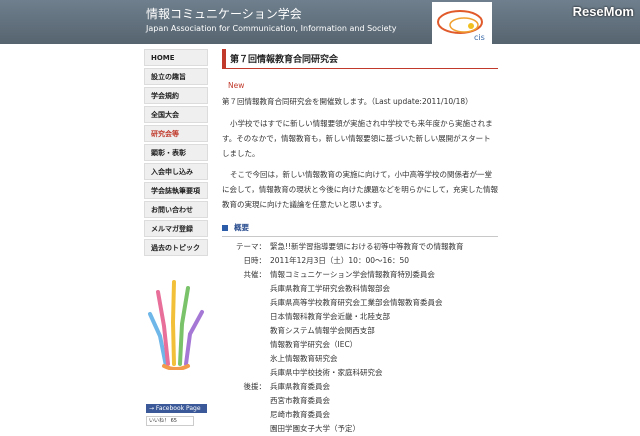 The height and width of the screenshot is (436, 640). Describe the element at coordinates (322, 330) in the screenshot. I see `cohost-item: 教育システム情報学会関西支部` at that location.